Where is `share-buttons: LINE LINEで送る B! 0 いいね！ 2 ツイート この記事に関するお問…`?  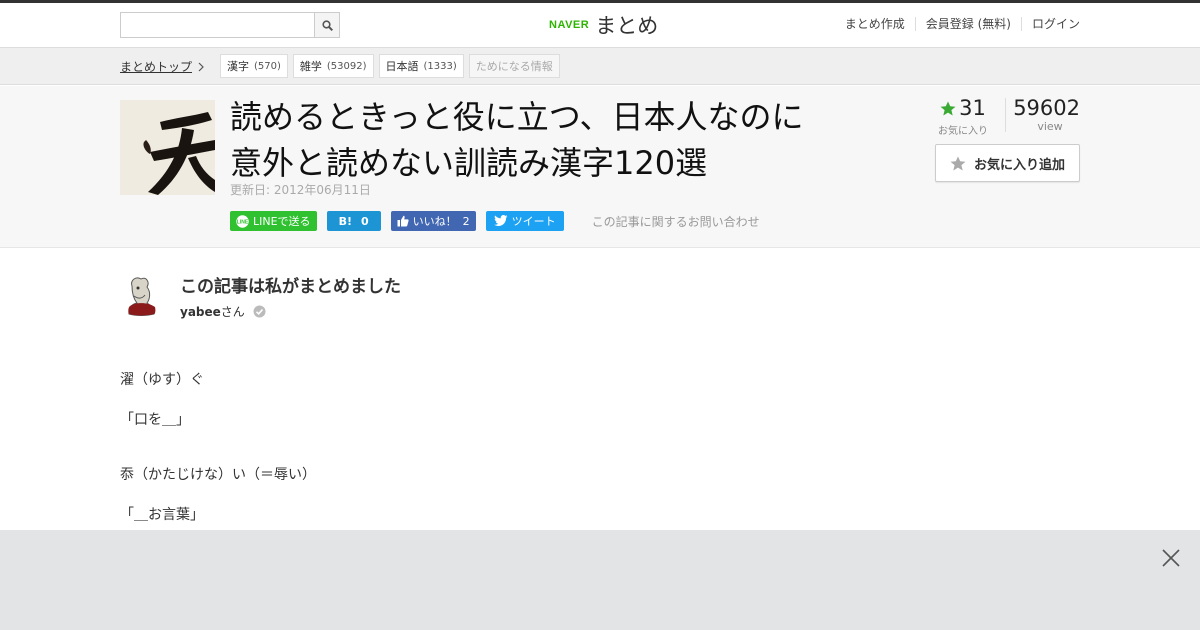
share-buttons: LINE LINEで送る B! 0 いいね！ 2 ツイート この記事に関するお問… is located at coordinates (495, 221).